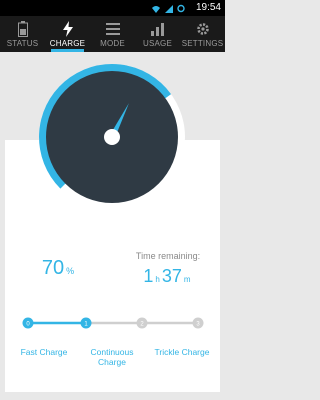  I want to click on tab-usage: USAGE, so click(157, 34).